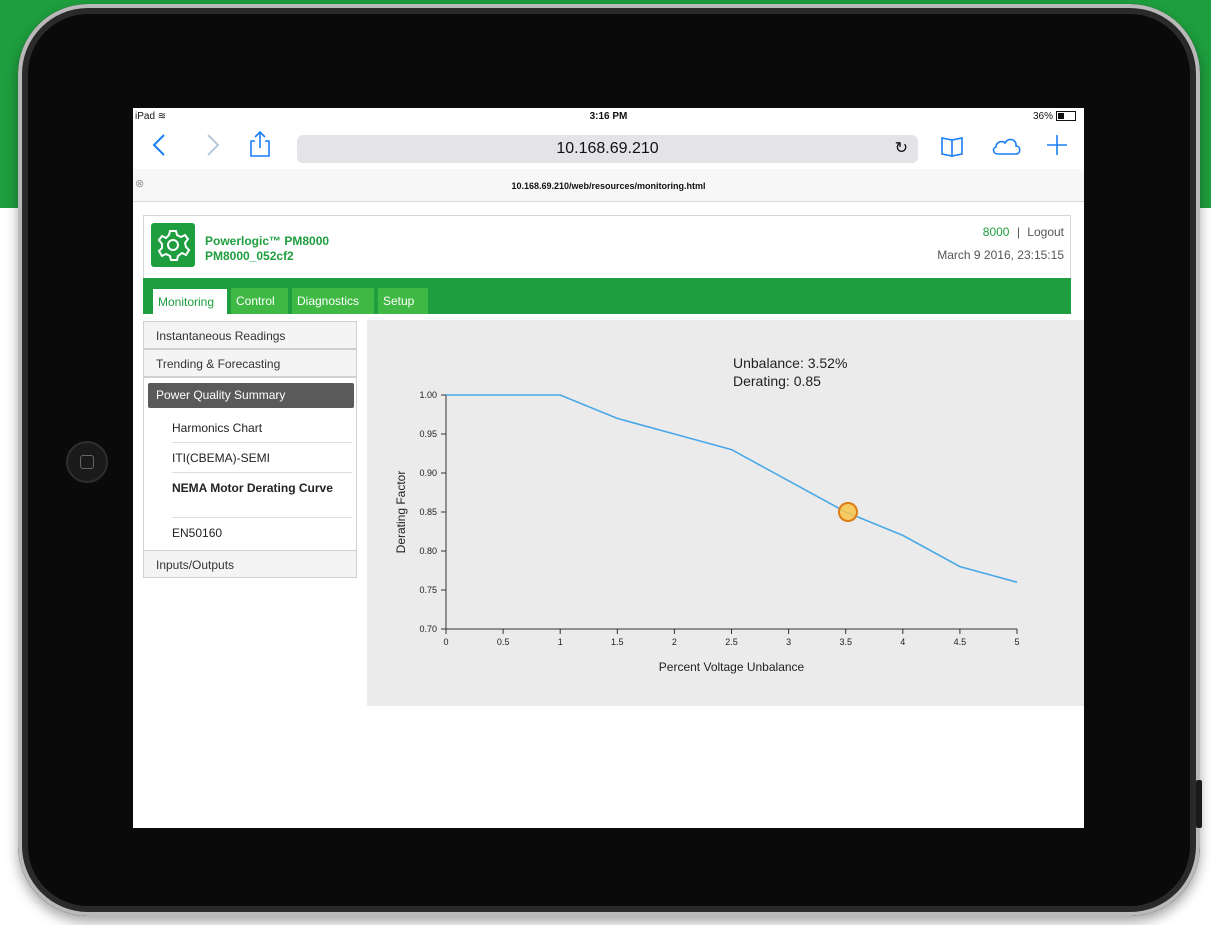 The height and width of the screenshot is (925, 1211). What do you see at coordinates (249, 256) in the screenshot?
I see `device-name: PM8000_052cf2` at bounding box center [249, 256].